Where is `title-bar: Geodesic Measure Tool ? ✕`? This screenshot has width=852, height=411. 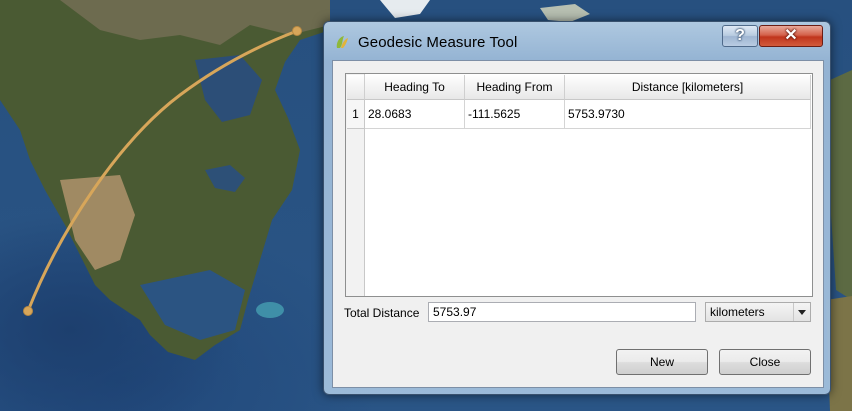
title-bar: Geodesic Measure Tool ? ✕ is located at coordinates (577, 41).